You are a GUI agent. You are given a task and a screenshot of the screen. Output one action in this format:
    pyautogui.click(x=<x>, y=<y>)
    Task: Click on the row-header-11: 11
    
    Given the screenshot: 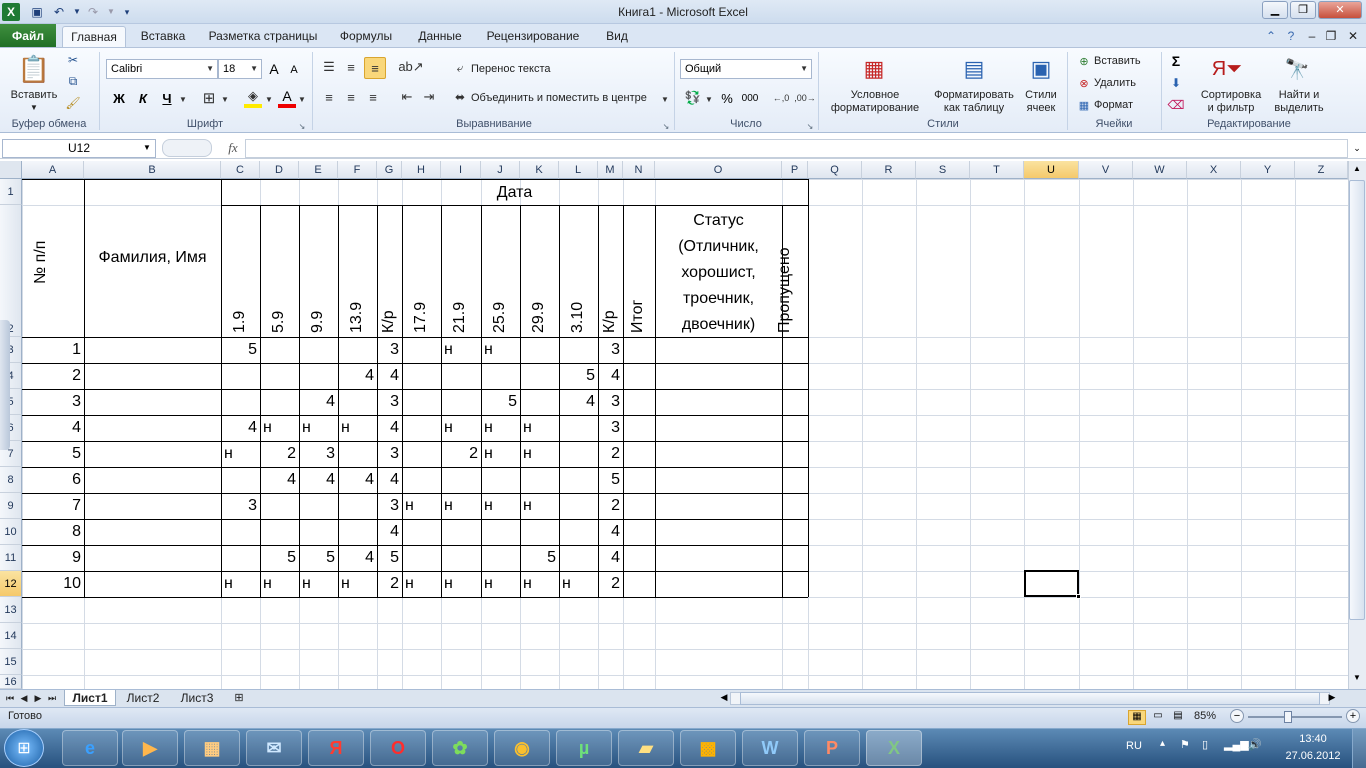 What is the action you would take?
    pyautogui.click(x=11, y=558)
    